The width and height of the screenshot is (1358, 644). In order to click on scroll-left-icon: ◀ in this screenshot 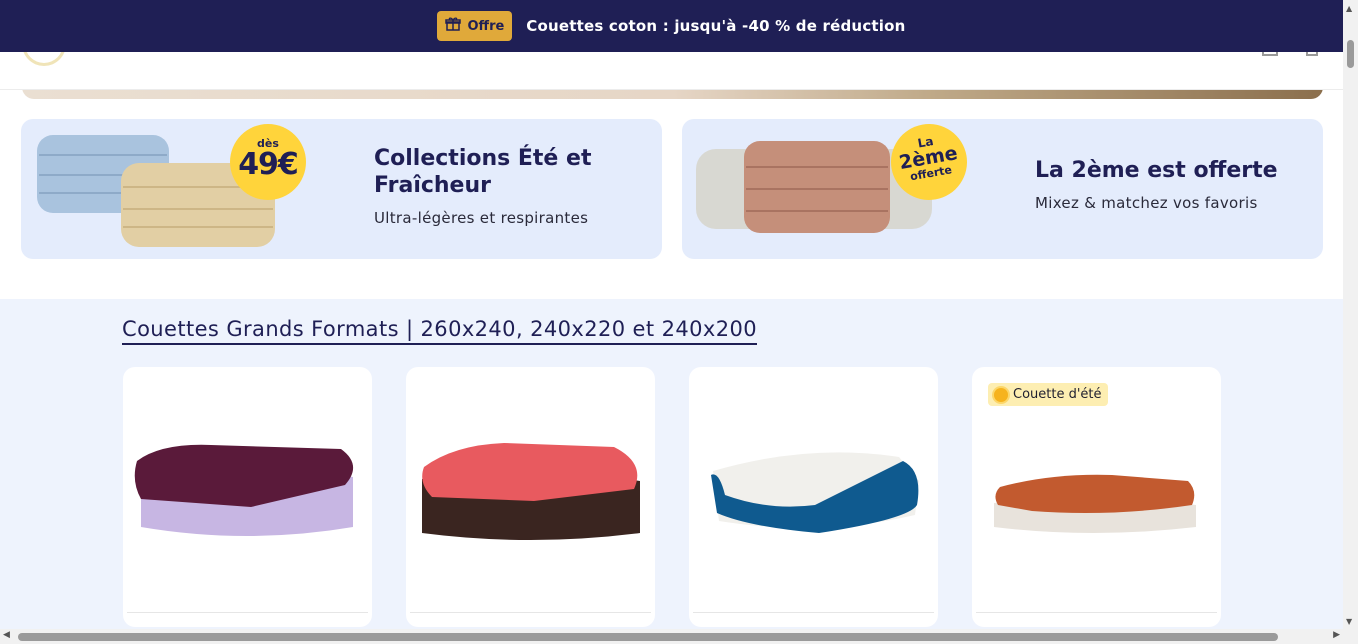, I will do `click(6, 635)`.